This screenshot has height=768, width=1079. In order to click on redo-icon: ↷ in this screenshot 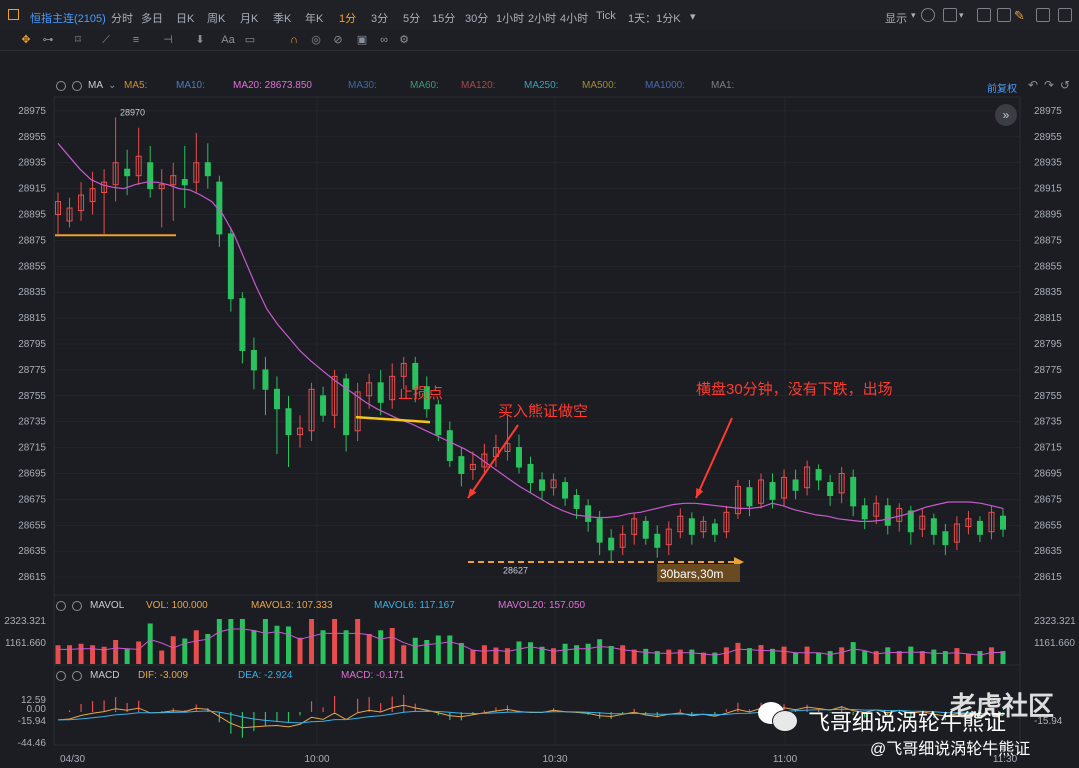, I will do `click(1049, 85)`.